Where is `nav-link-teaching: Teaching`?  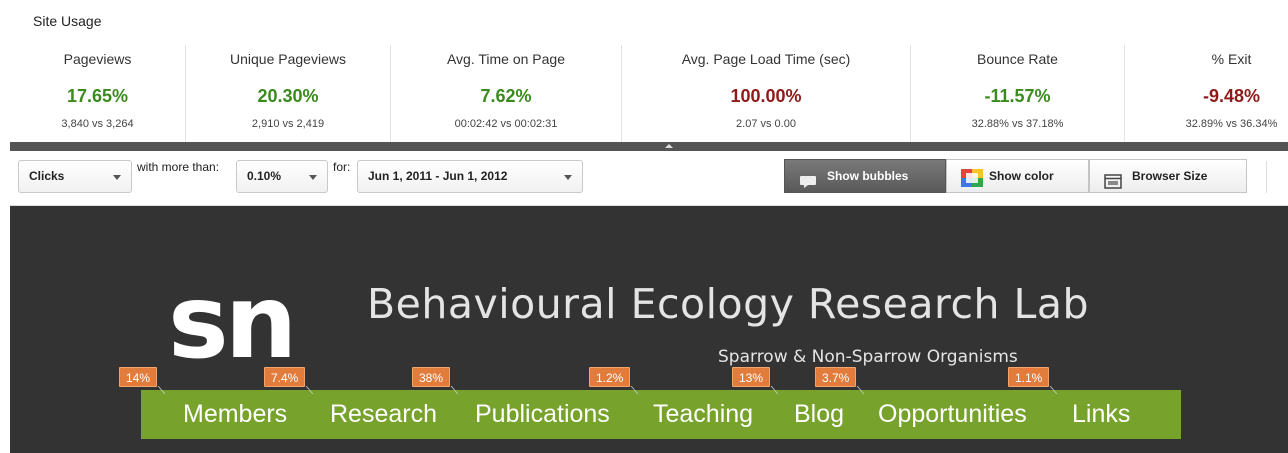
nav-link-teaching: Teaching is located at coordinates (703, 414).